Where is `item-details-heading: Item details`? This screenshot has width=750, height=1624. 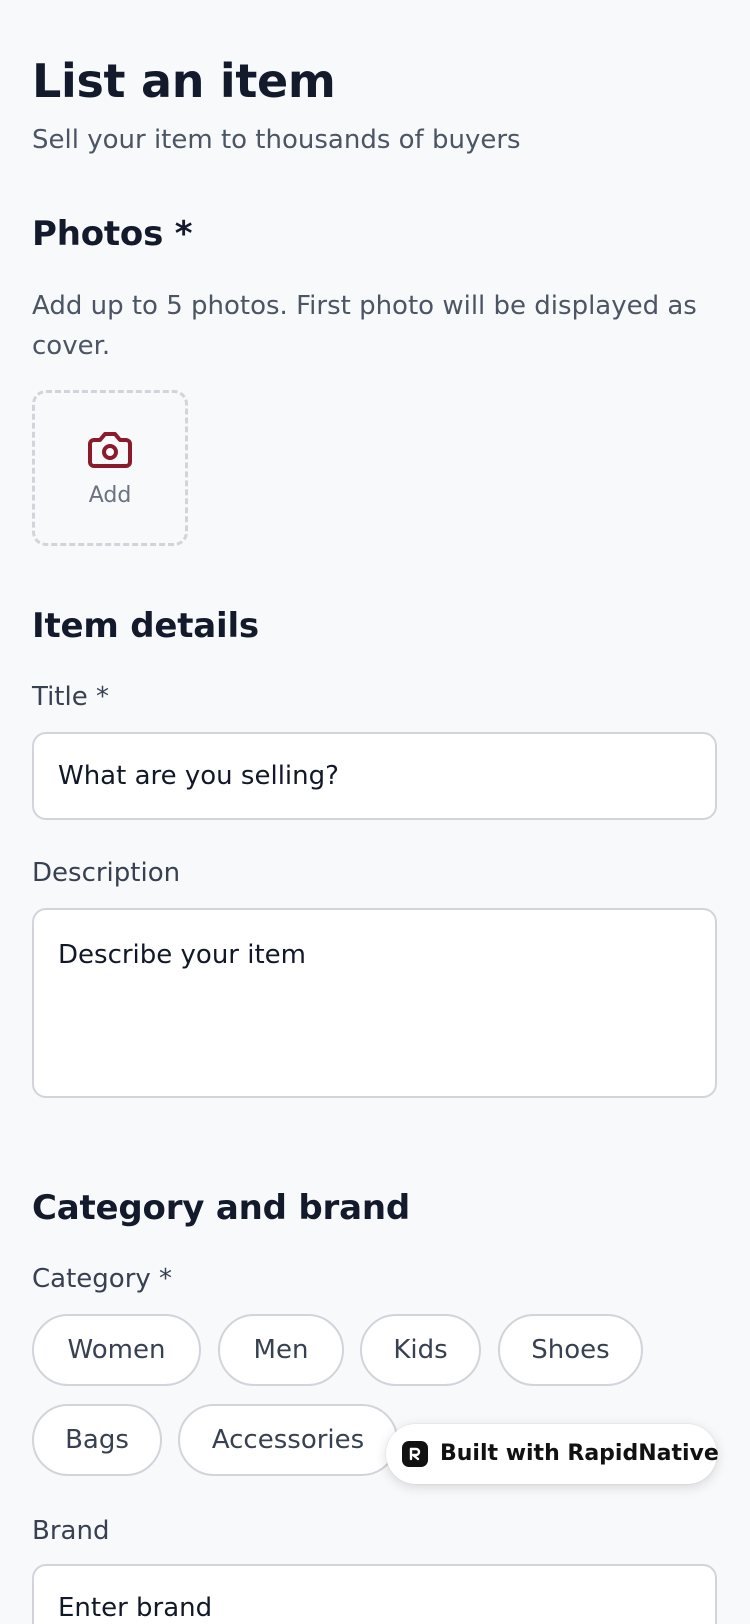
item-details-heading: Item details is located at coordinates (145, 626).